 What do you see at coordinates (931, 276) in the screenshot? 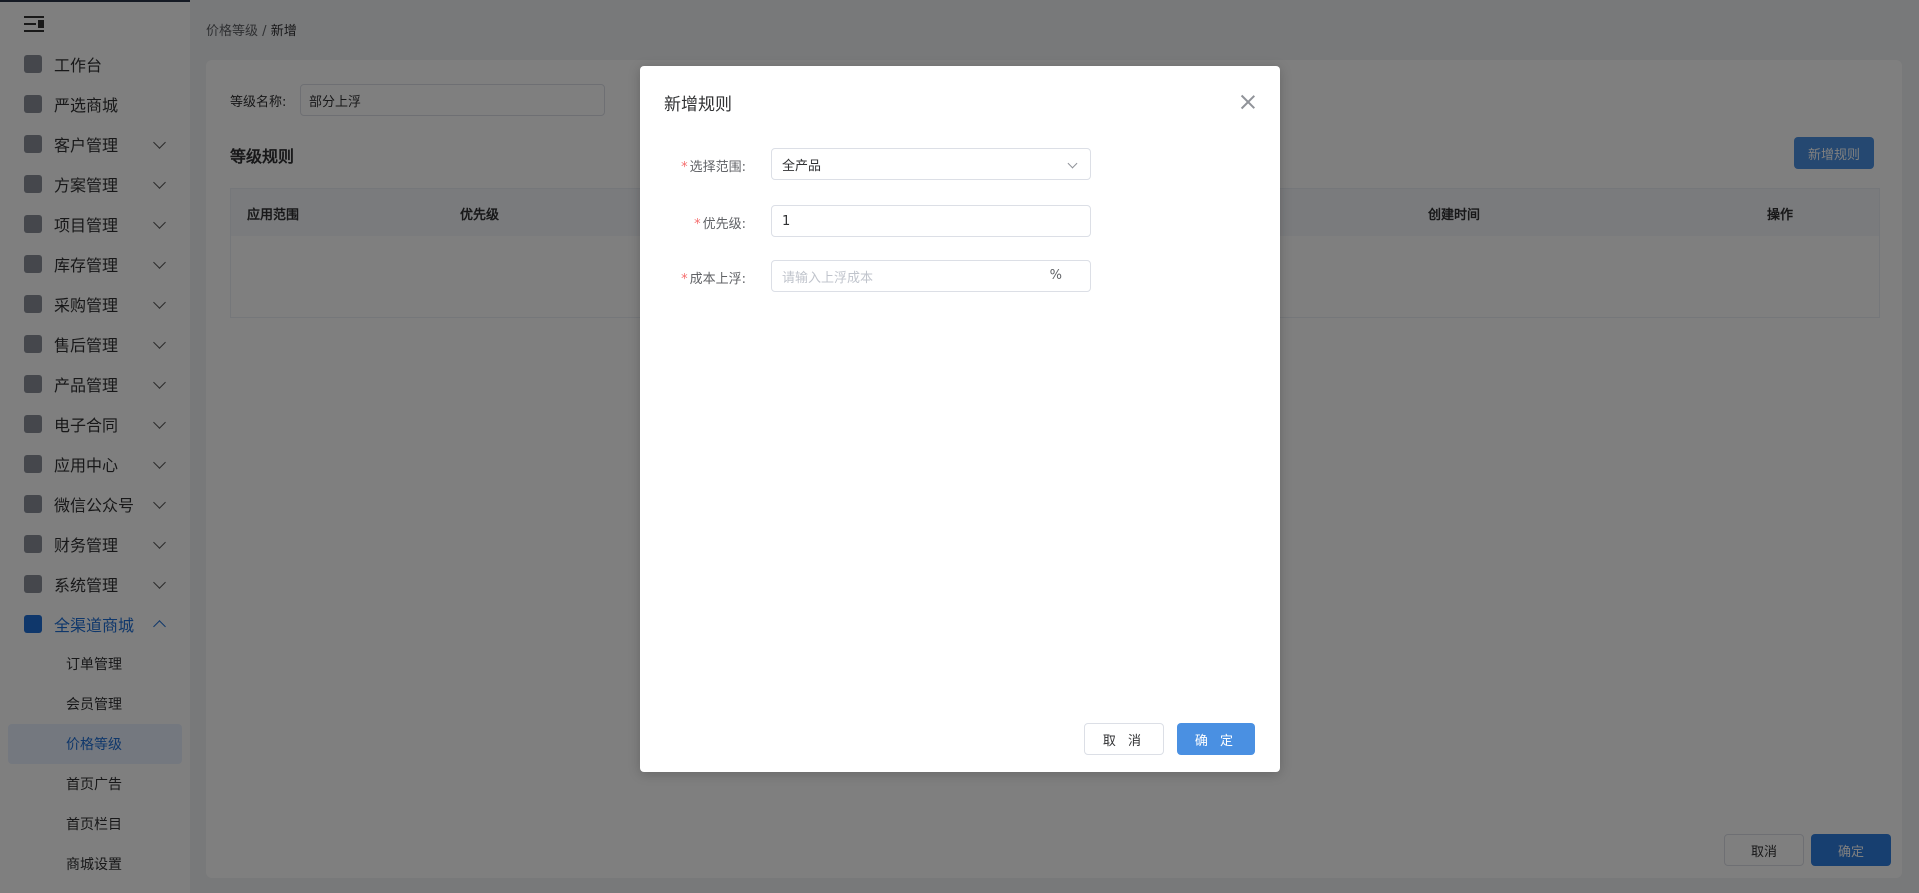
I see `cost-input: 请输入上浮成本 %` at bounding box center [931, 276].